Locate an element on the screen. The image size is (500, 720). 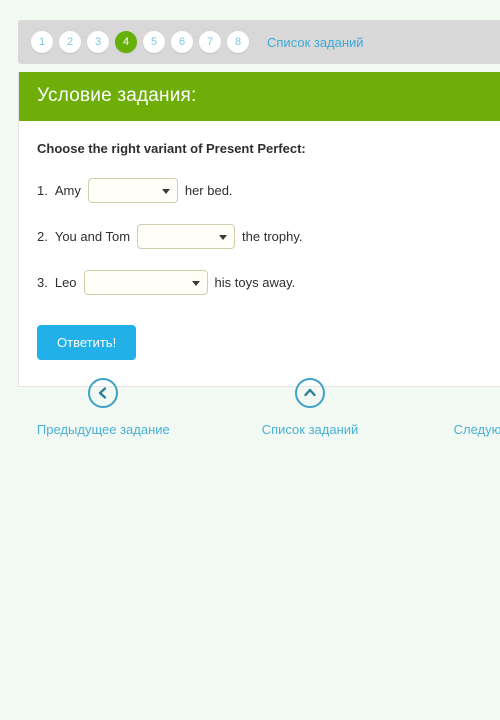
previous-task-label: Предыдущее задание is located at coordinates (103, 429).